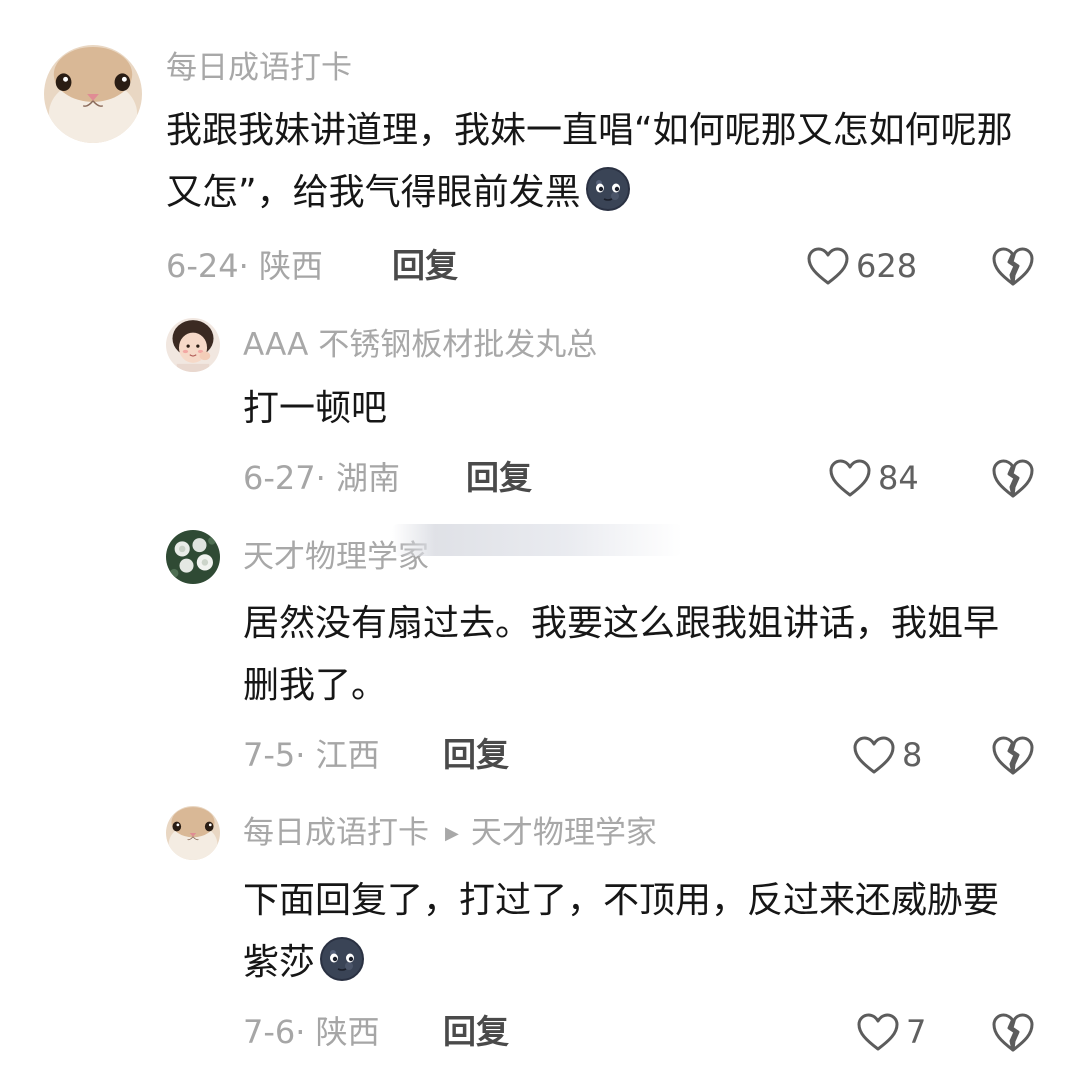 This screenshot has width=1080, height=1082. I want to click on like-button: 8, so click(887, 755).